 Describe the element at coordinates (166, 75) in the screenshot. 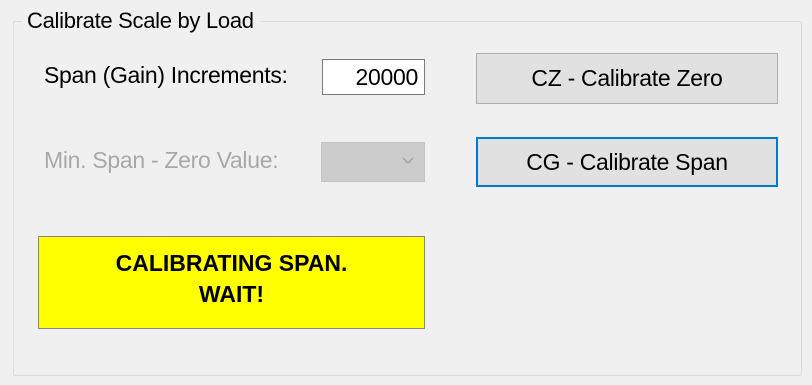

I see `span-gain-label: Span (Gain) Increments:` at that location.